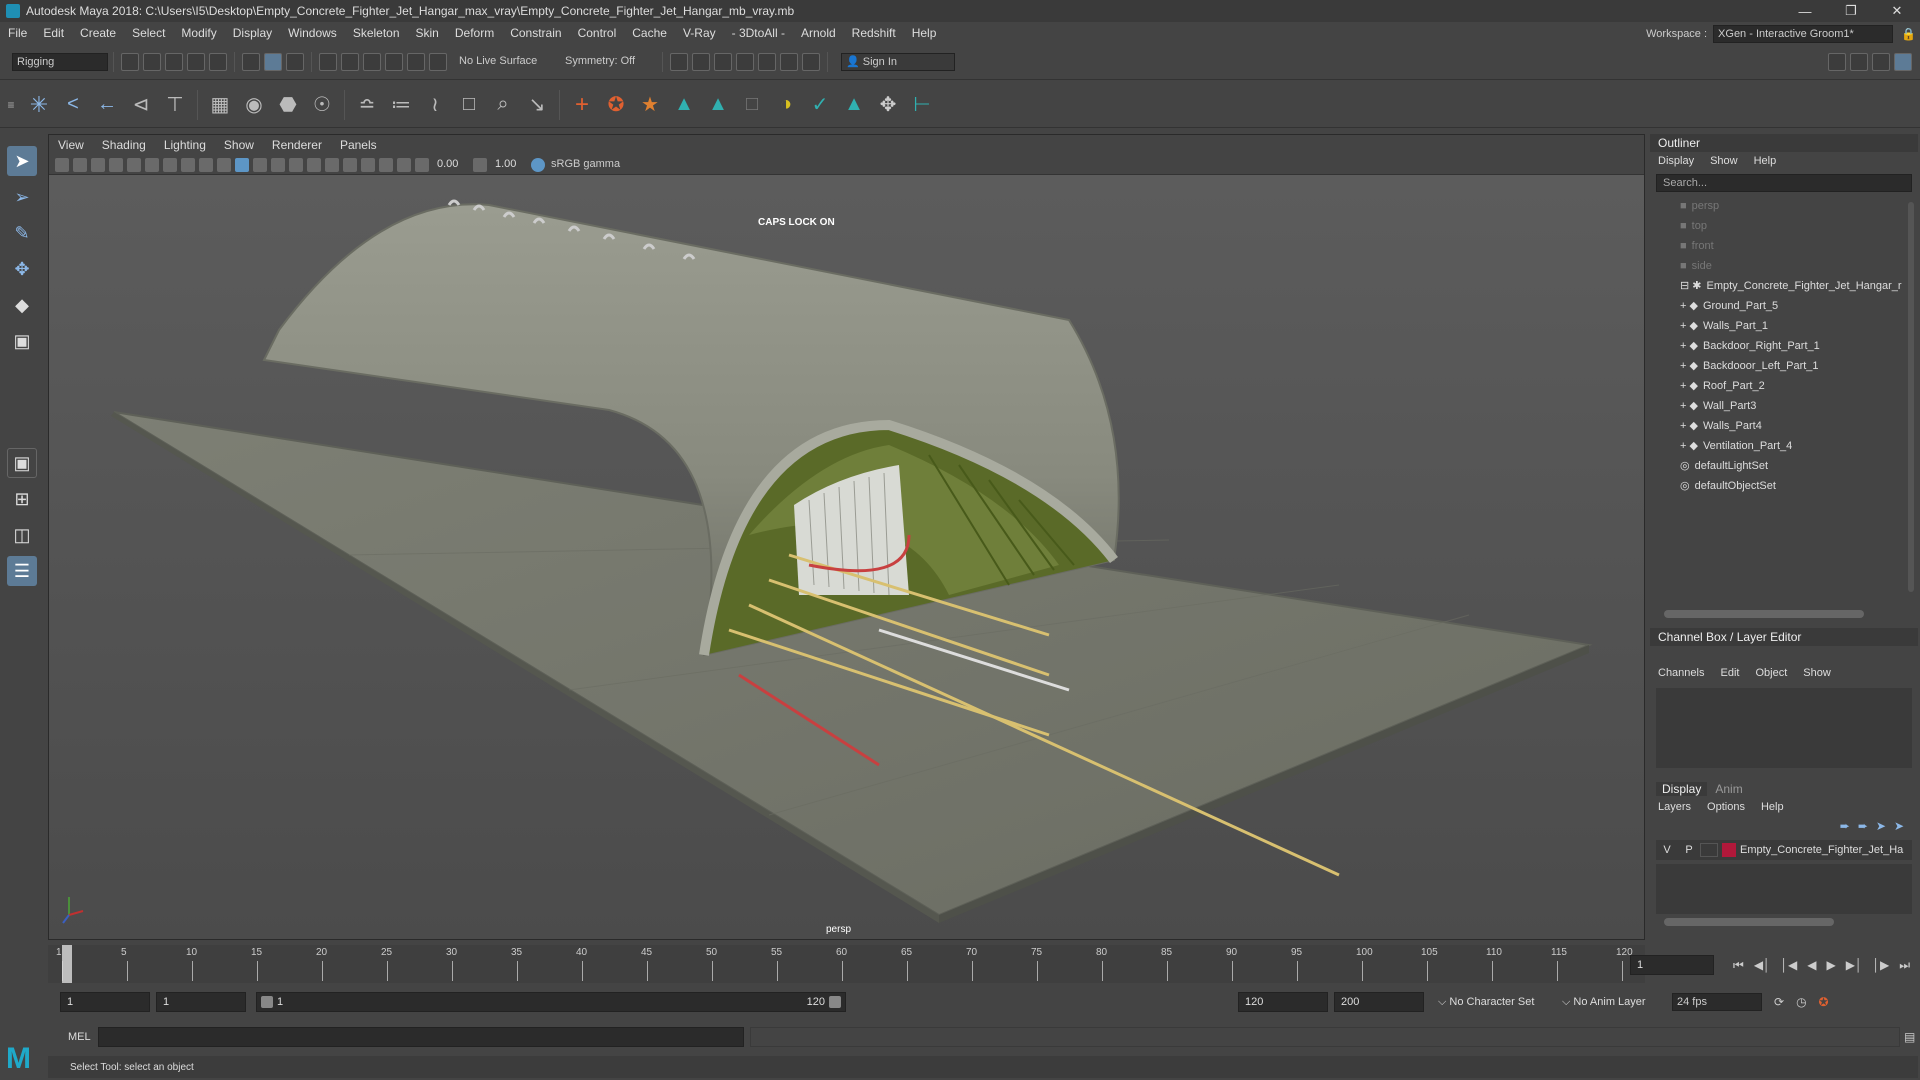 This screenshot has height=1080, width=1920. I want to click on script-editor-icon: ▤, so click(1909, 1037).